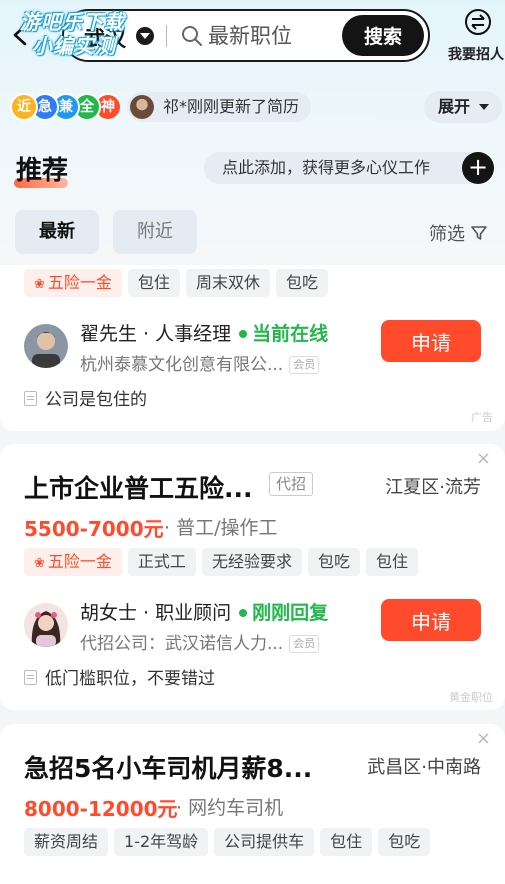  I want to click on resume-update-text: 祁*刚刚更新了简历, so click(231, 106).